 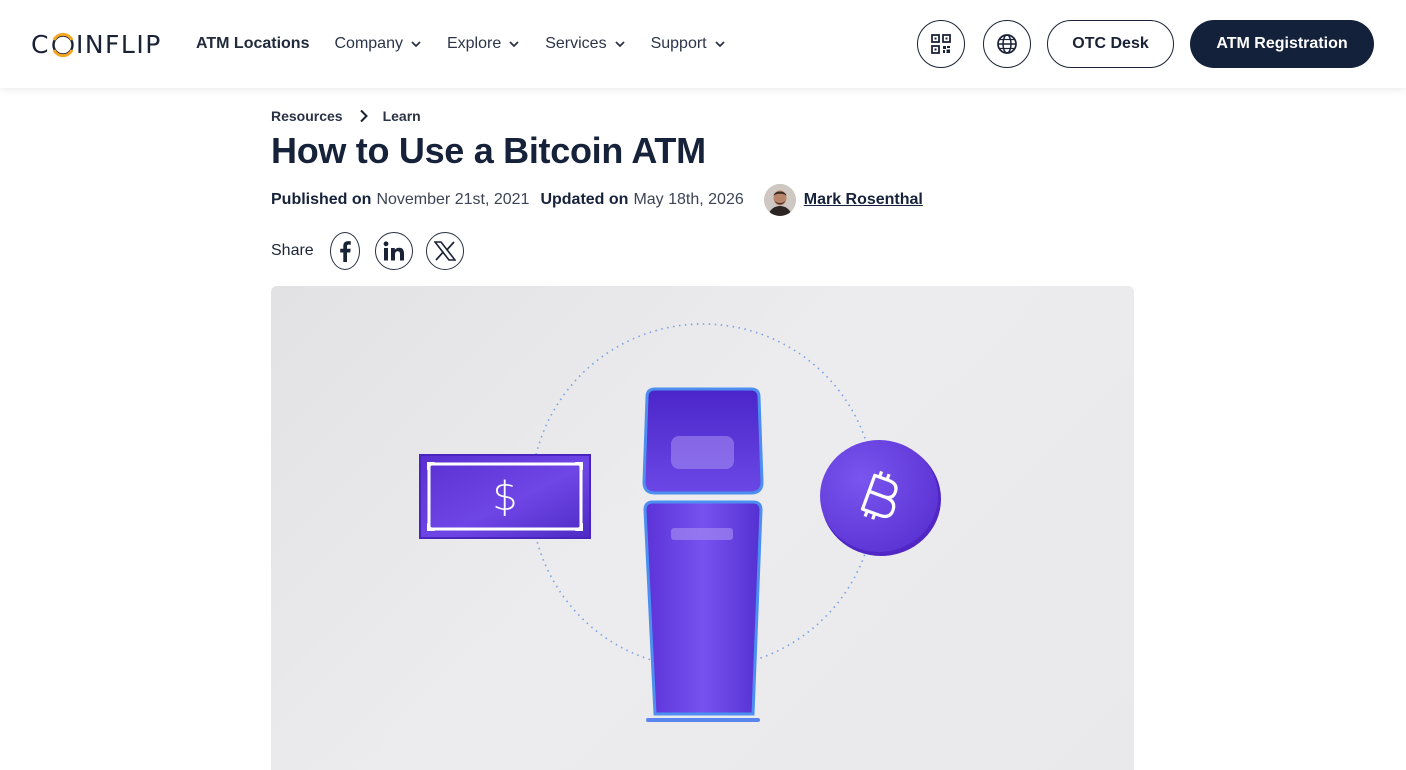 What do you see at coordinates (368, 43) in the screenshot?
I see `nav-company-label: Company` at bounding box center [368, 43].